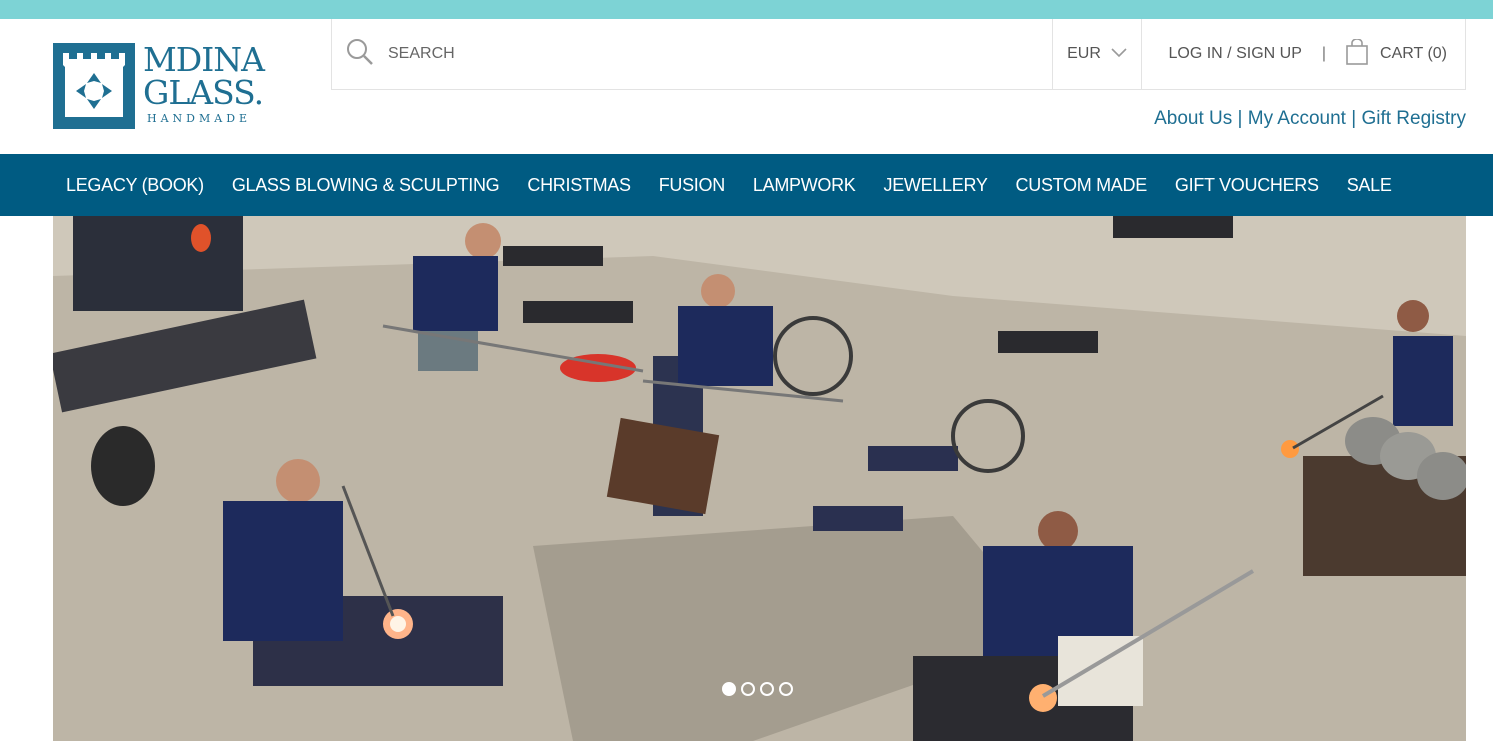 This screenshot has width=1493, height=756. Describe the element at coordinates (1357, 53) in the screenshot. I see `shopping-bag-icon` at that location.